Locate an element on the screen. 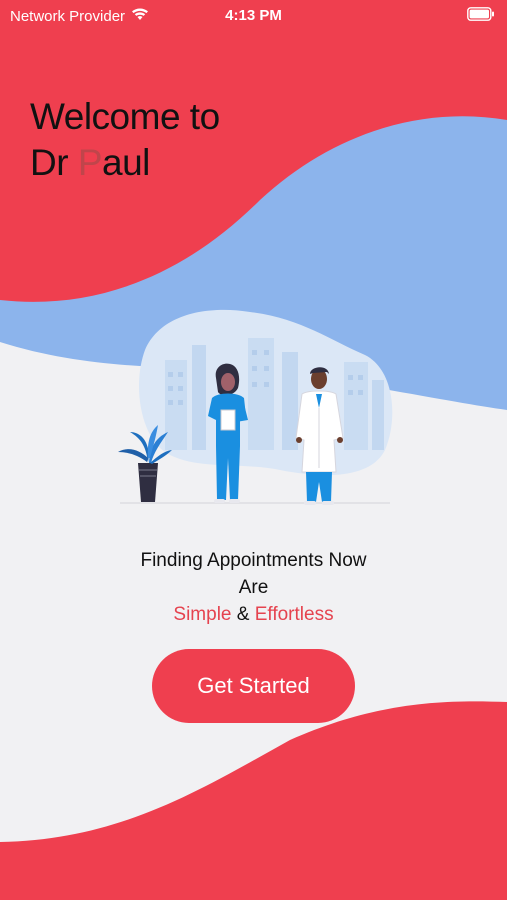 This screenshot has width=507, height=900. app-name-accent: P is located at coordinates (90, 162).